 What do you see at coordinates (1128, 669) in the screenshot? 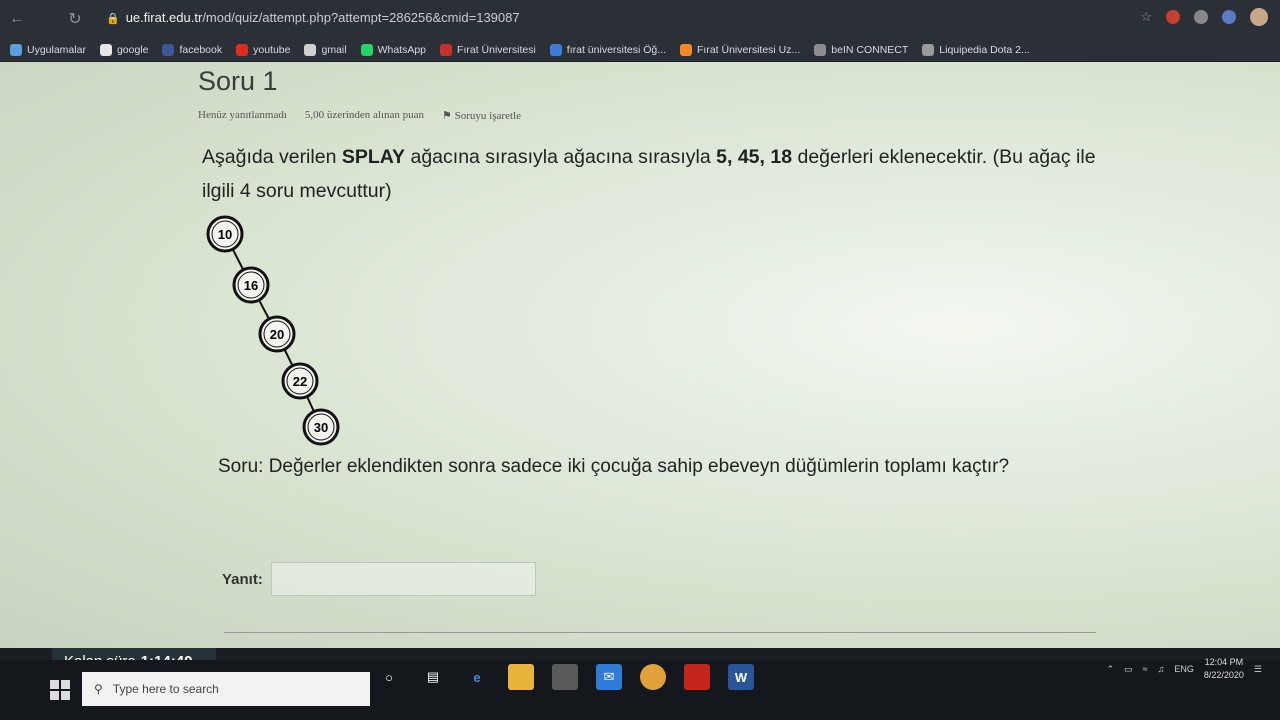
I see `battery-icon: ▭` at bounding box center [1128, 669].